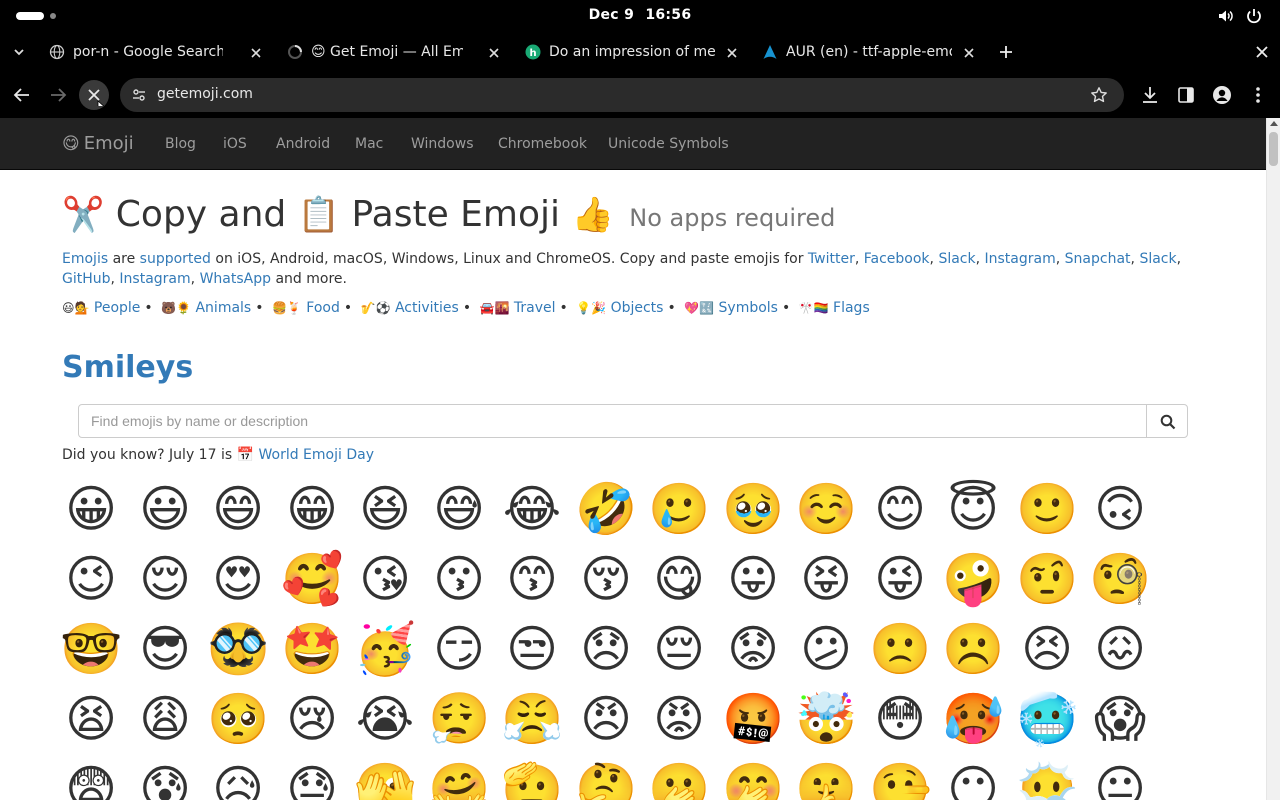 Image resolution: width=1280 pixels, height=800 pixels. What do you see at coordinates (622, 95) in the screenshot?
I see `address-bar: getemoji.com` at bounding box center [622, 95].